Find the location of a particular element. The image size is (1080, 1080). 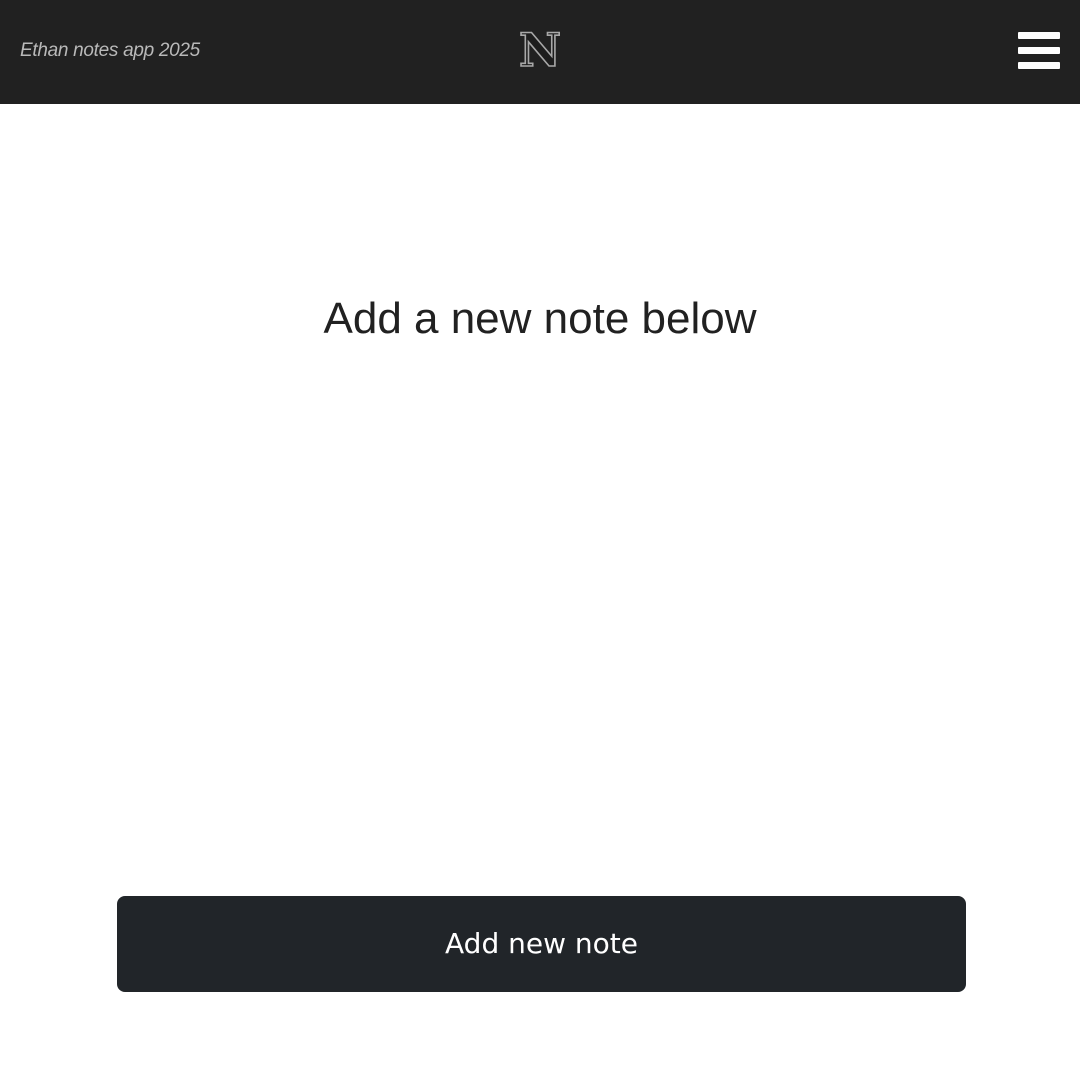

logo-letter: N is located at coordinates (540, 48).